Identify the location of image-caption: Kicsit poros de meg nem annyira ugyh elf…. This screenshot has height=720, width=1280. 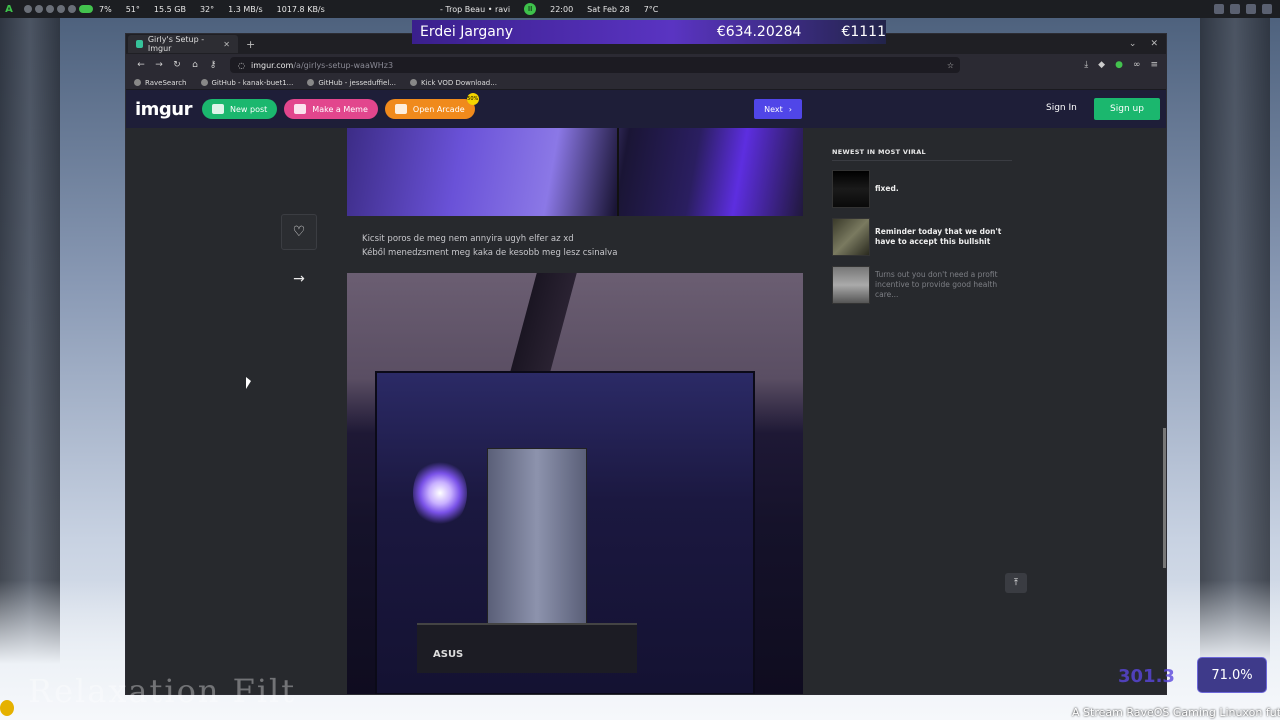
(489, 246).